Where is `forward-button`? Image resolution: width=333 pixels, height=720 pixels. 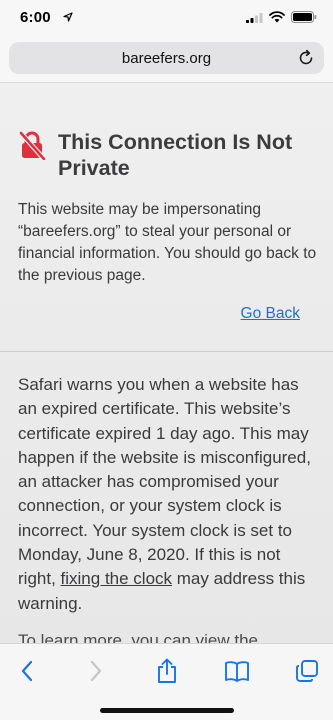 forward-button is located at coordinates (96, 671).